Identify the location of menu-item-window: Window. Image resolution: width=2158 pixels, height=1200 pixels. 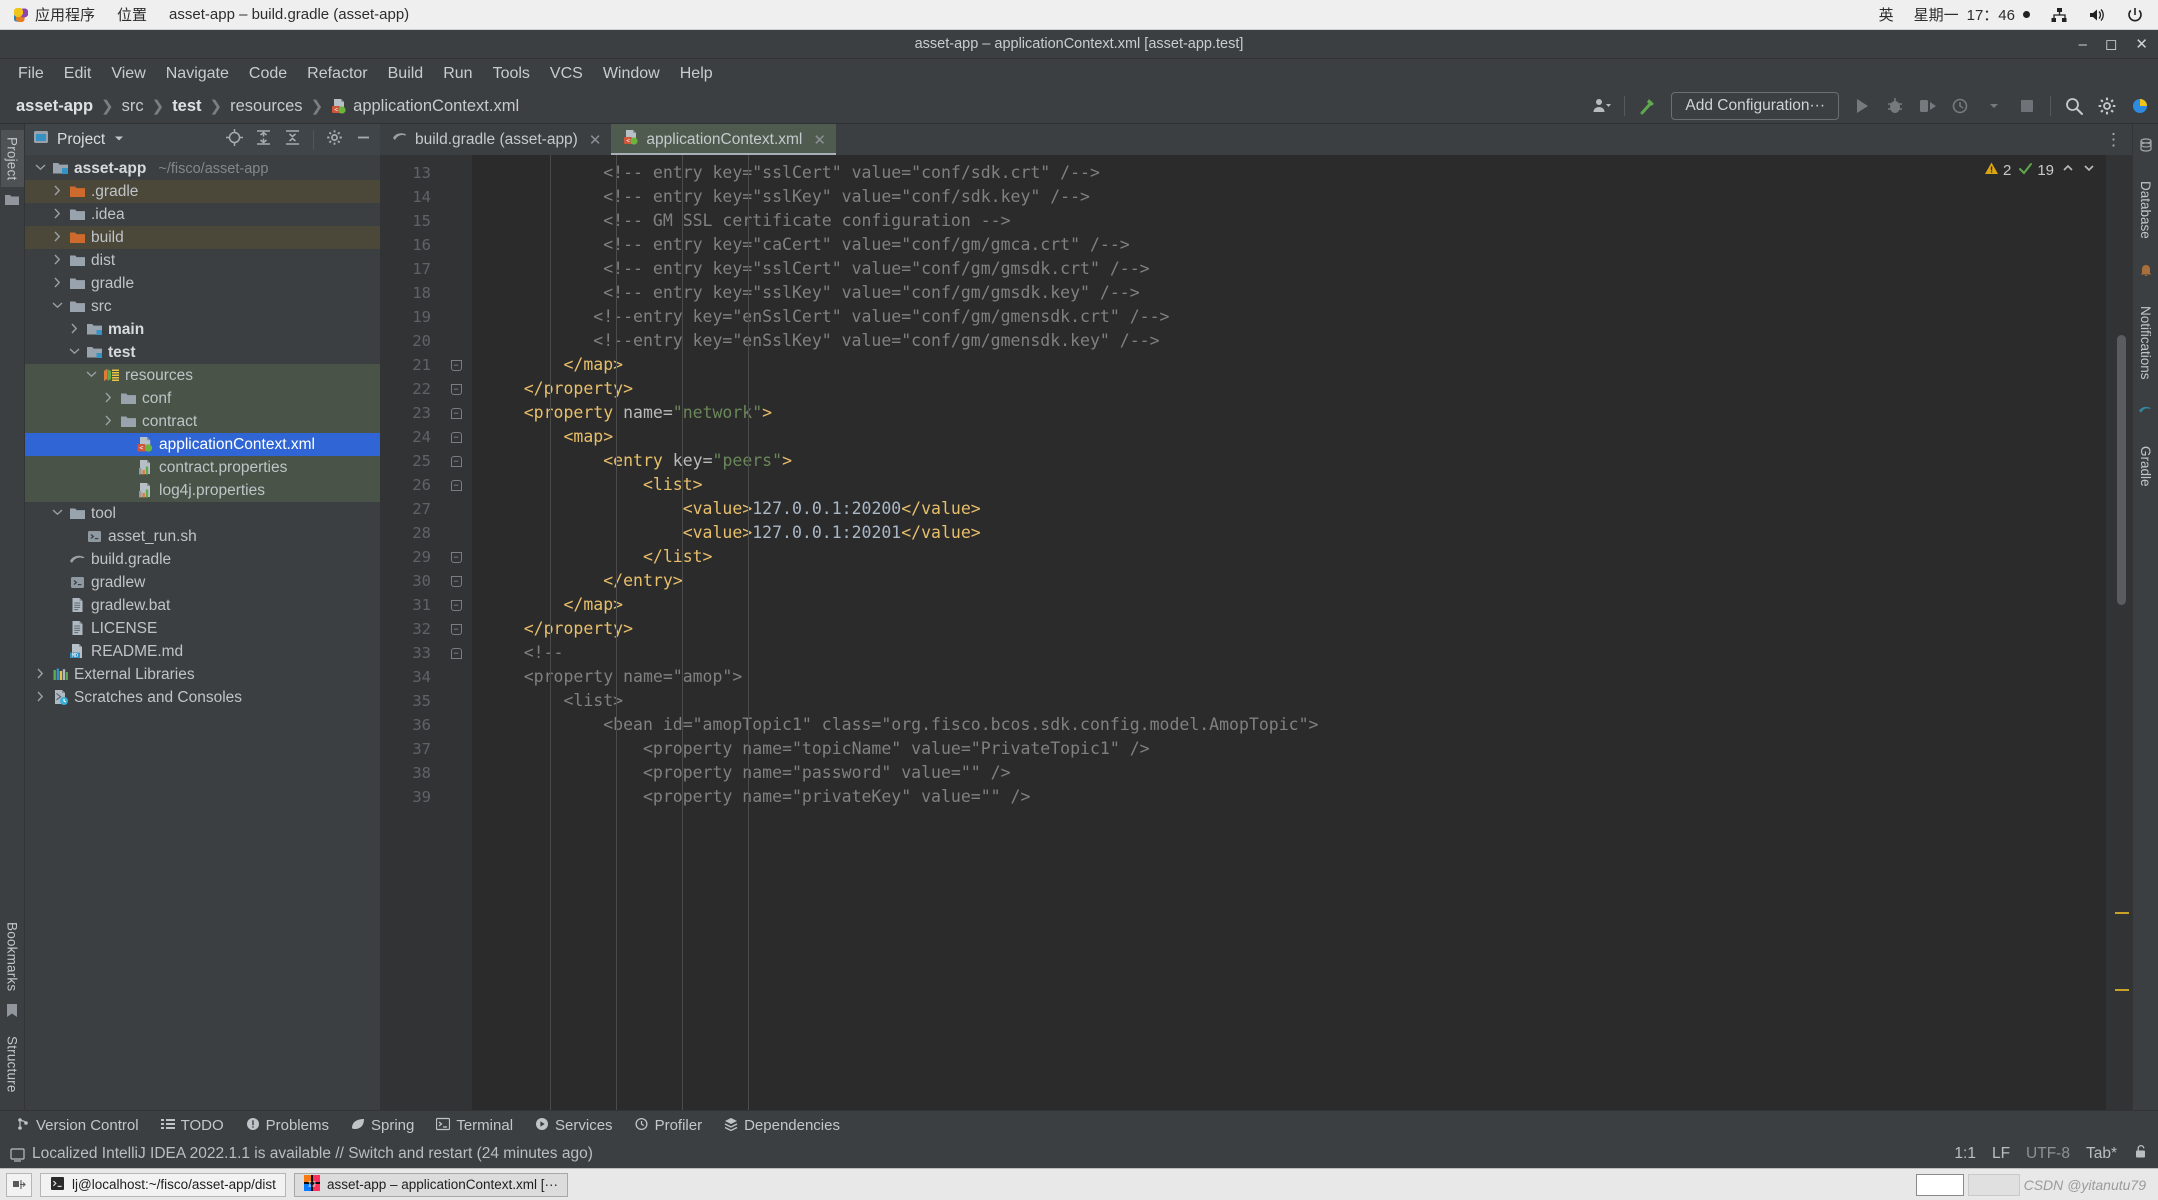
(631, 74).